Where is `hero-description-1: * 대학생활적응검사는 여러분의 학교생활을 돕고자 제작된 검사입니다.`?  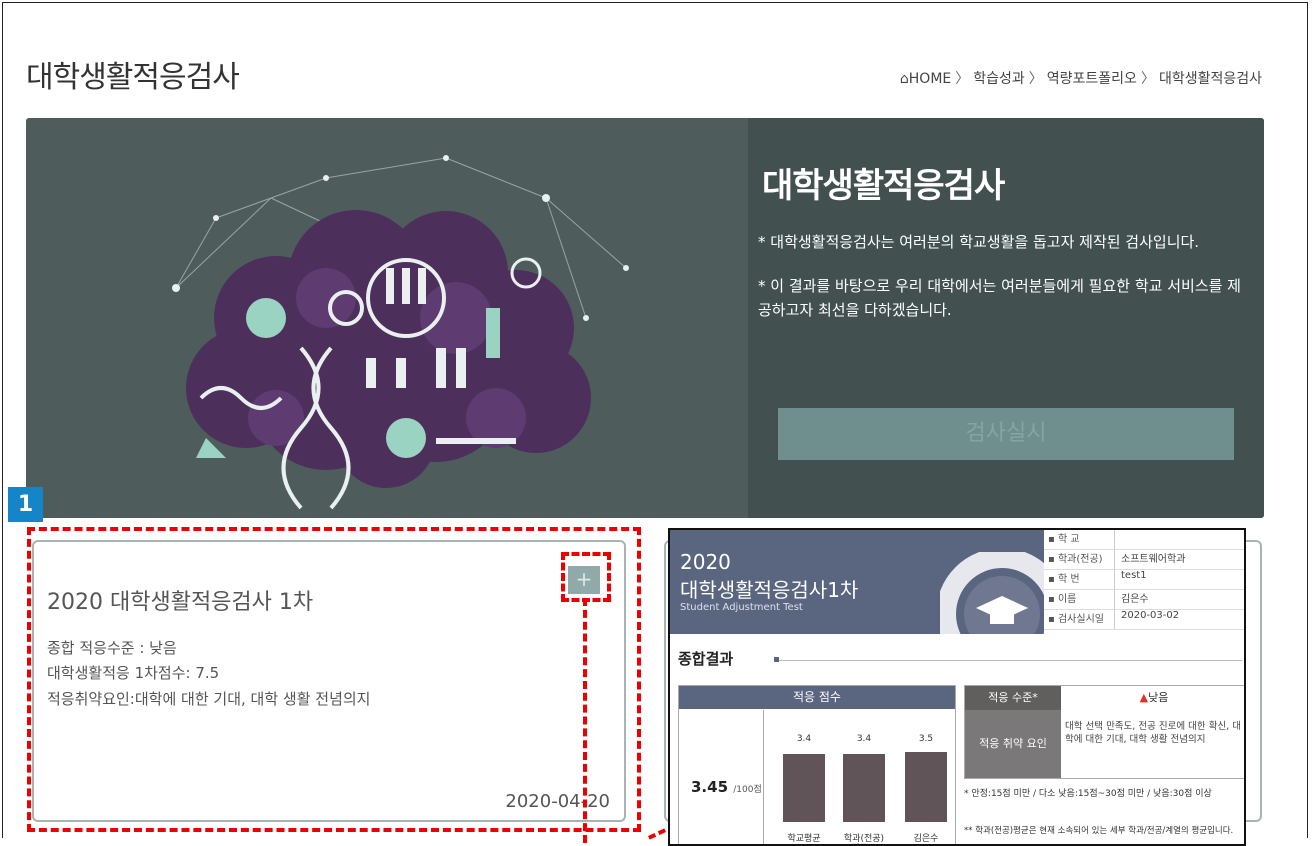 hero-description-1: * 대학생활적응검사는 여러분의 학교생활을 돕고자 제작된 검사입니다. is located at coordinates (979, 242).